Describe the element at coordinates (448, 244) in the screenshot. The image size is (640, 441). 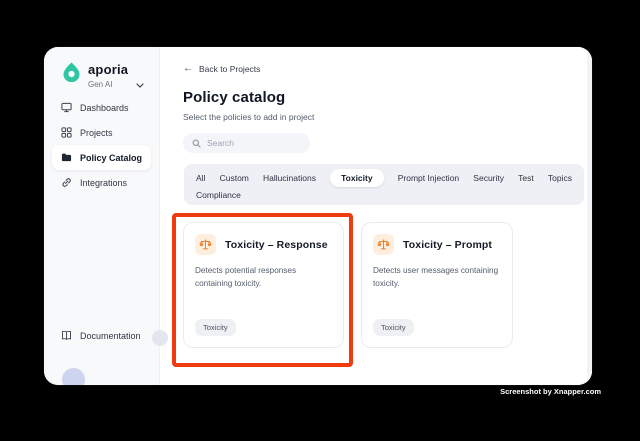
I see `card-title: Toxicity – Prompt` at that location.